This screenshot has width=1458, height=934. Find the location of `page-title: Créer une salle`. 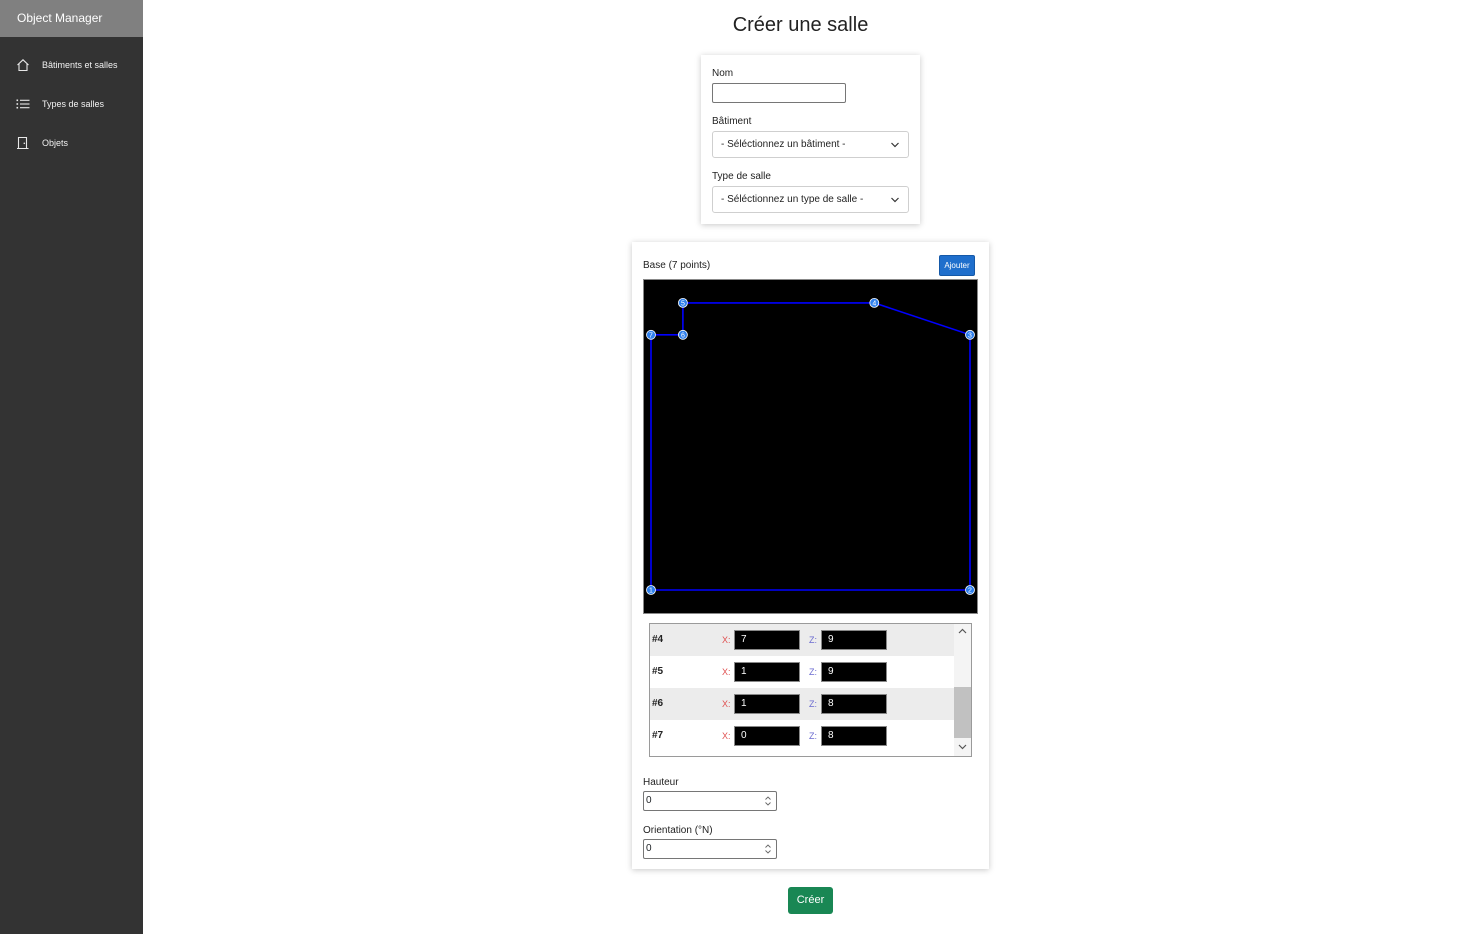

page-title: Créer une salle is located at coordinates (800, 25).